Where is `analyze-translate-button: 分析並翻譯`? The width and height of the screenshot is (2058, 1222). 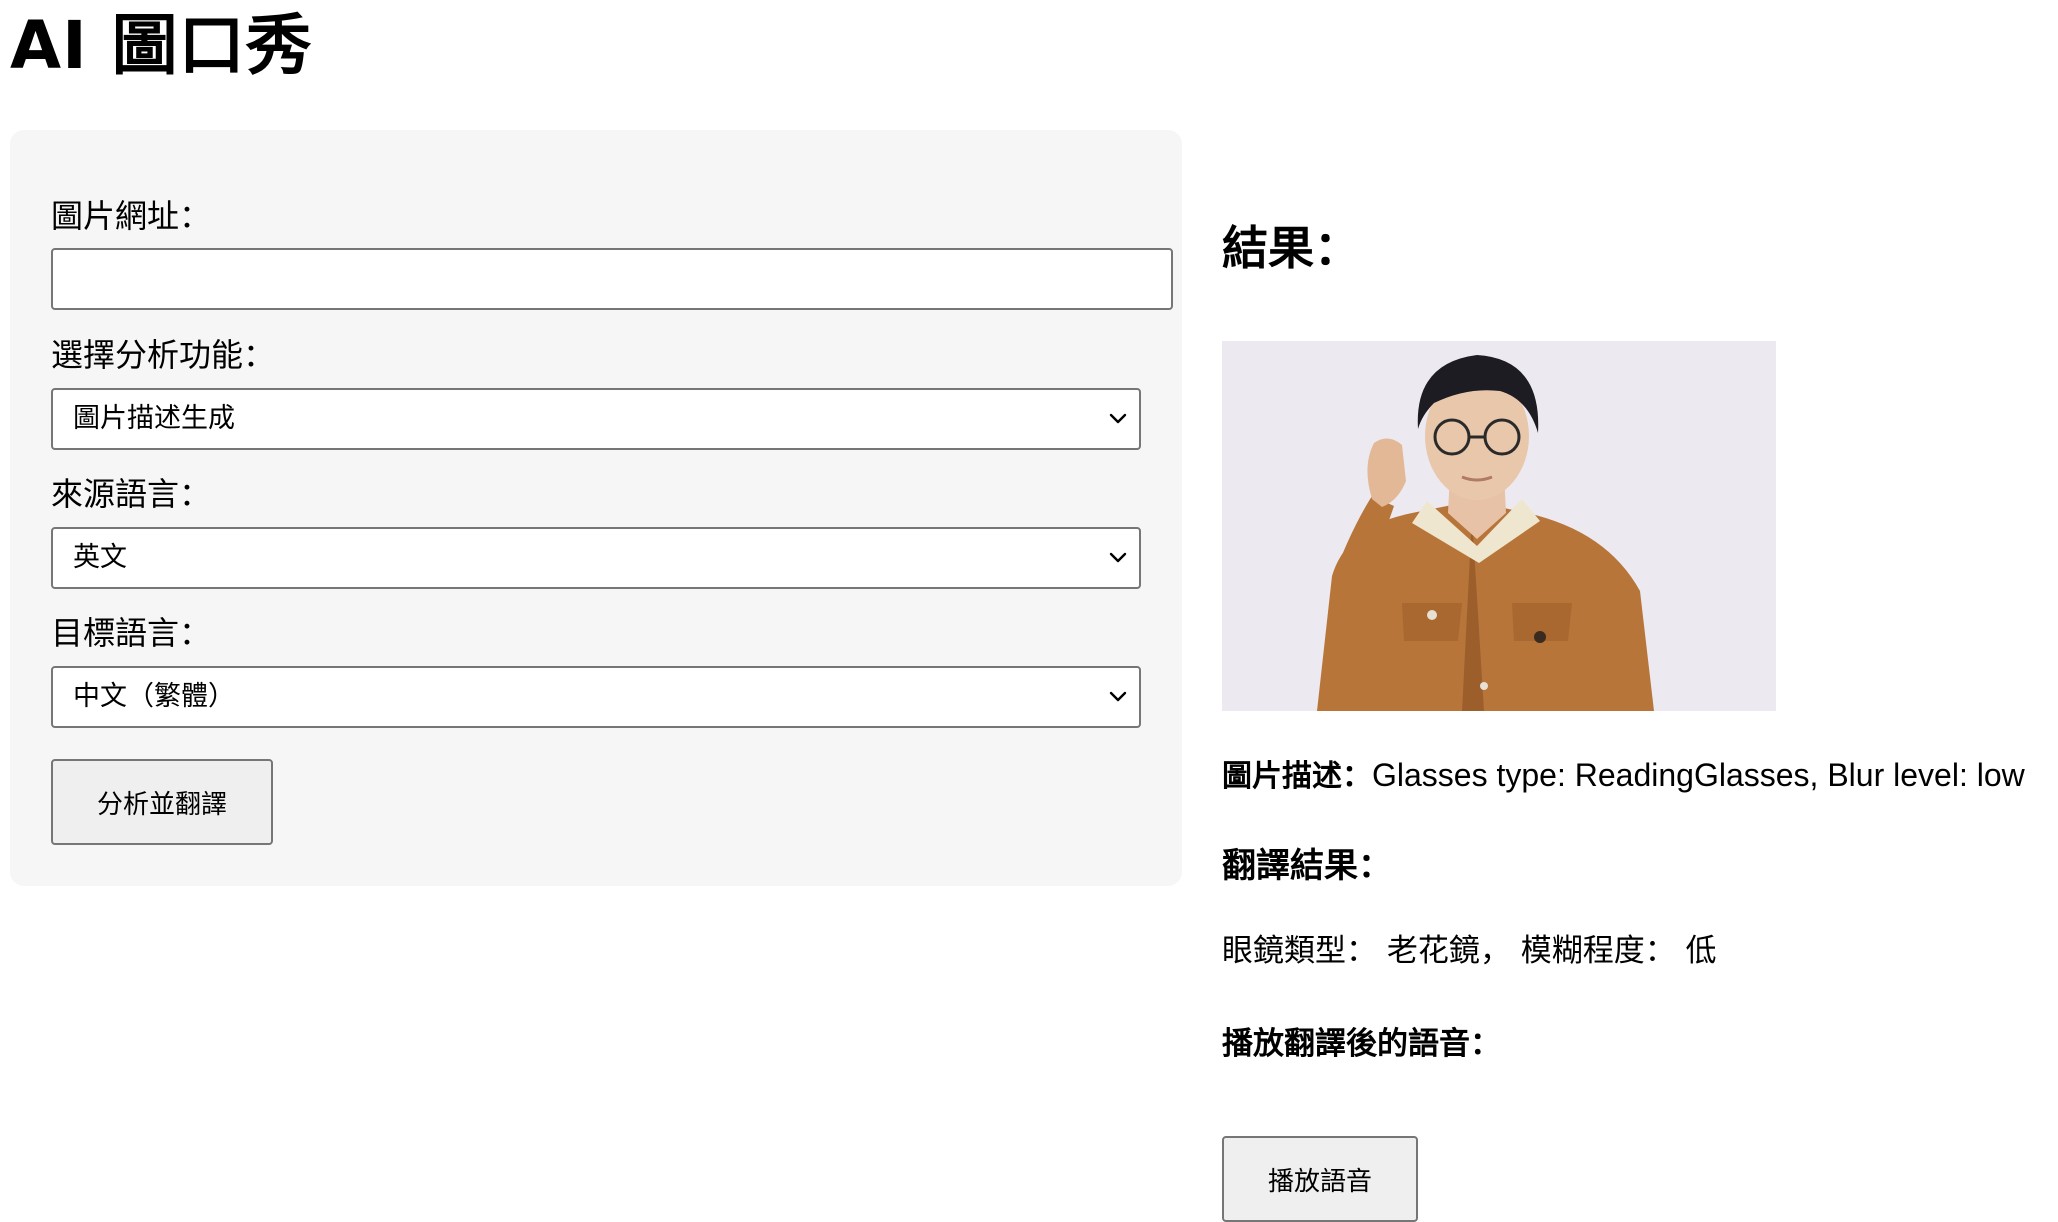
analyze-translate-button: 分析並翻譯 is located at coordinates (162, 802).